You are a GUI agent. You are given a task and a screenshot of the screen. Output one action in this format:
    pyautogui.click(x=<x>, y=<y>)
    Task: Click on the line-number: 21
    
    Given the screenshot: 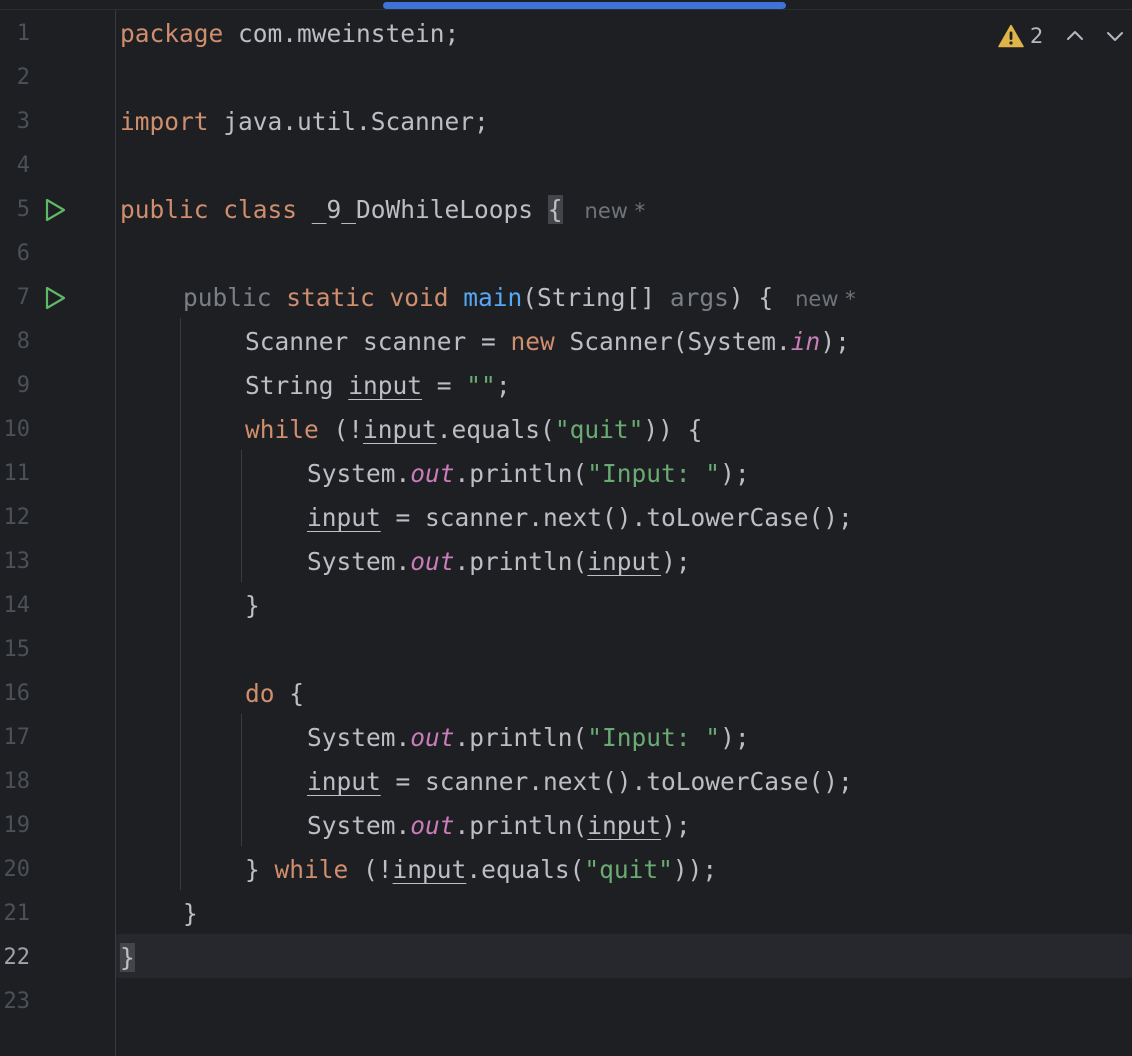 What is the action you would take?
    pyautogui.click(x=15, y=914)
    